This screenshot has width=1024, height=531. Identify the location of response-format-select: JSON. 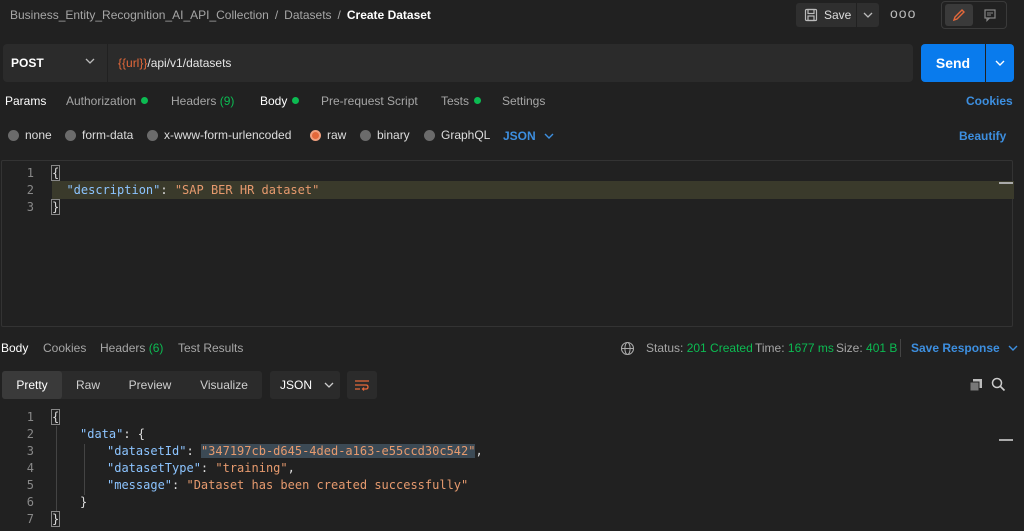
(305, 385).